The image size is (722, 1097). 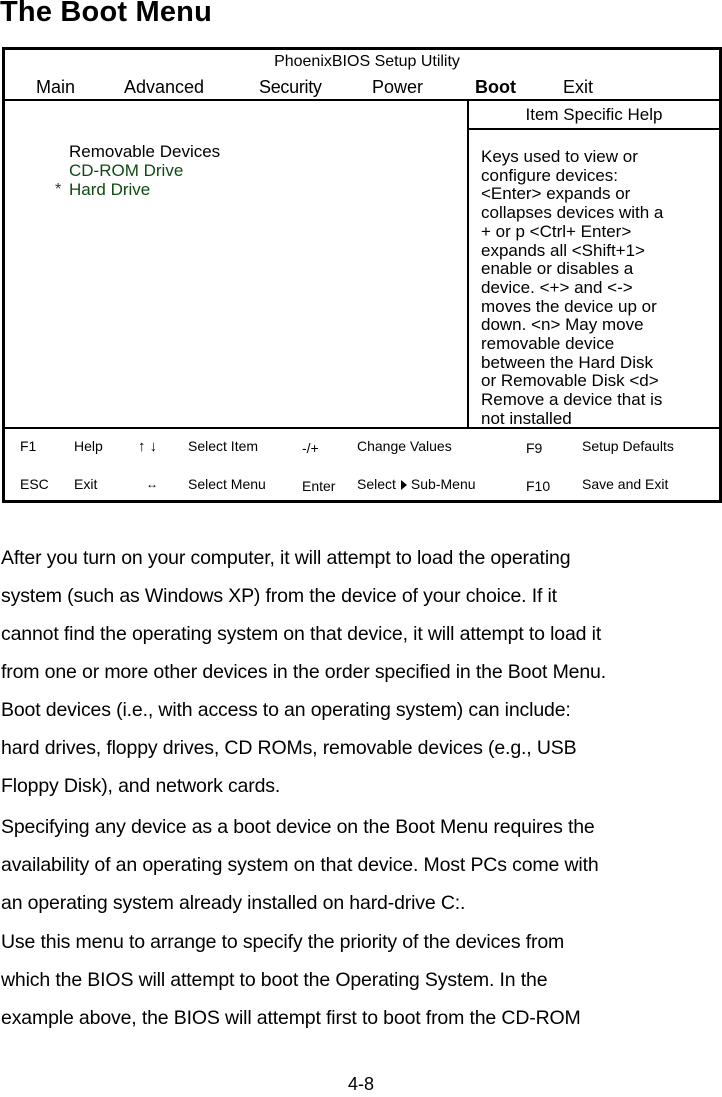 I want to click on menu-tab-power: Power, so click(x=397, y=87).